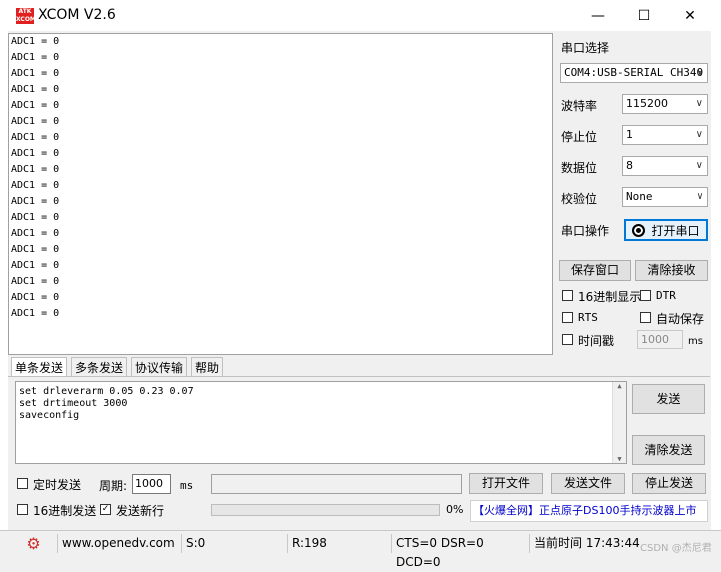 The image size is (721, 572). What do you see at coordinates (665, 135) in the screenshot?
I see `stop-bits-select: 1 ∨` at bounding box center [665, 135].